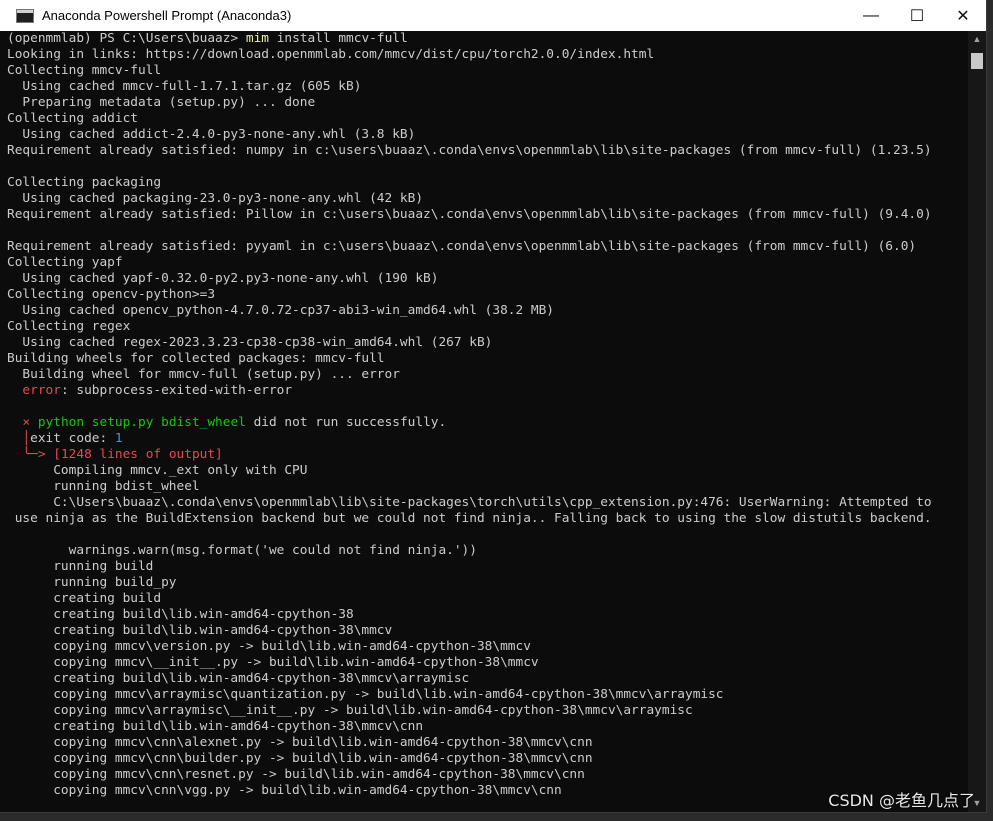 The width and height of the screenshot is (993, 821). Describe the element at coordinates (72, 438) in the screenshot. I see `exit-code-label: exit code:` at that location.